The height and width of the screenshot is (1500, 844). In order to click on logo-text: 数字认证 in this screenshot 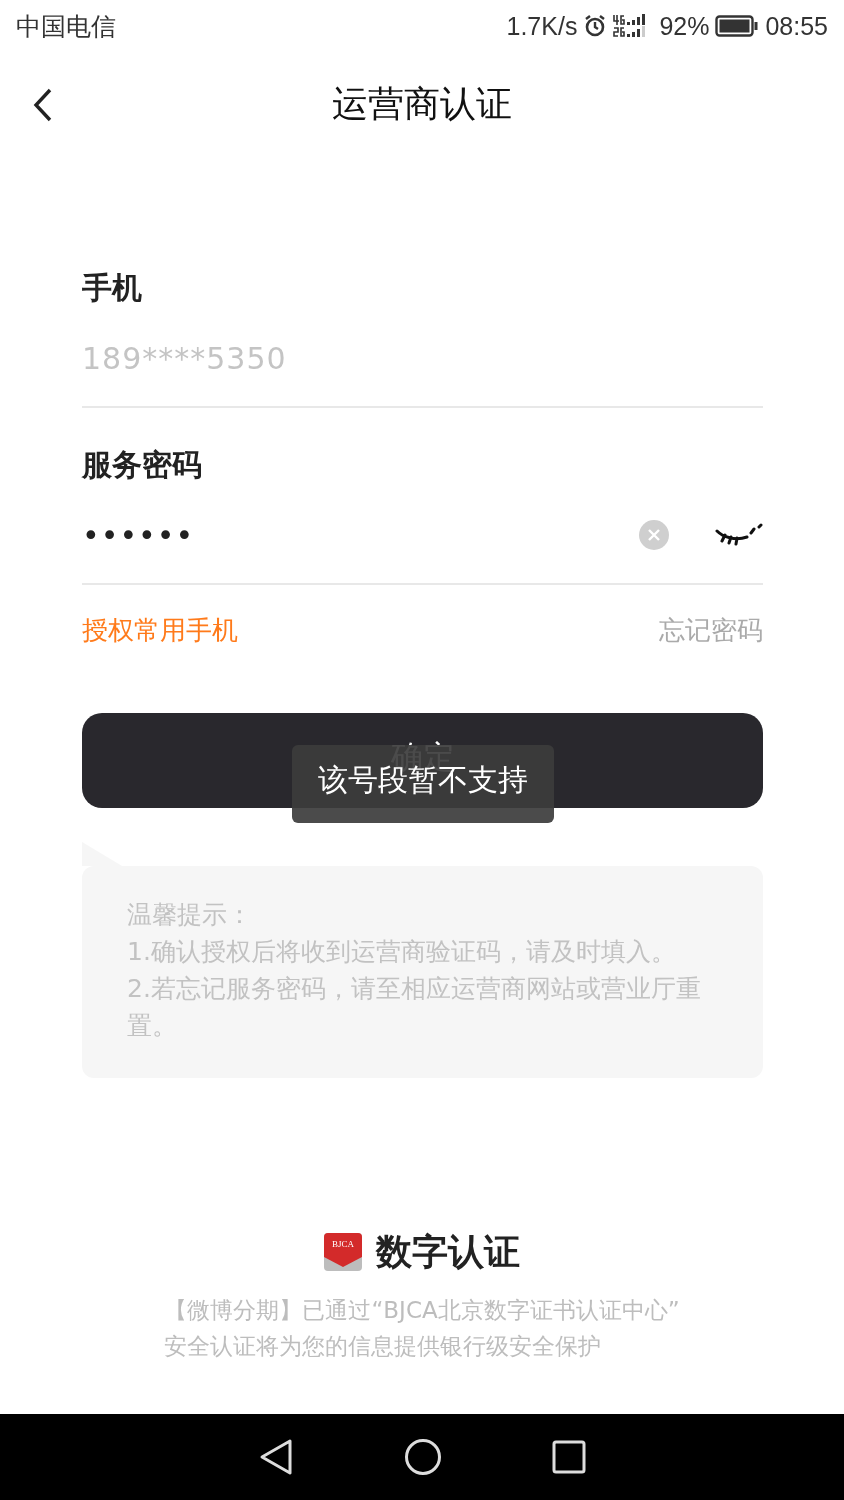, I will do `click(448, 1252)`.